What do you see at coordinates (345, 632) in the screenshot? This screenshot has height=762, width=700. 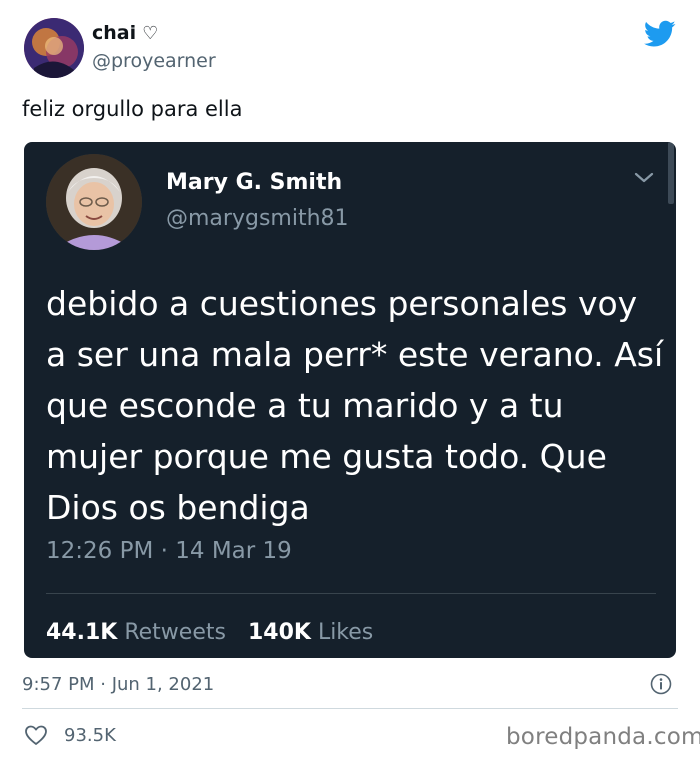 I see `likes-label: Likes` at bounding box center [345, 632].